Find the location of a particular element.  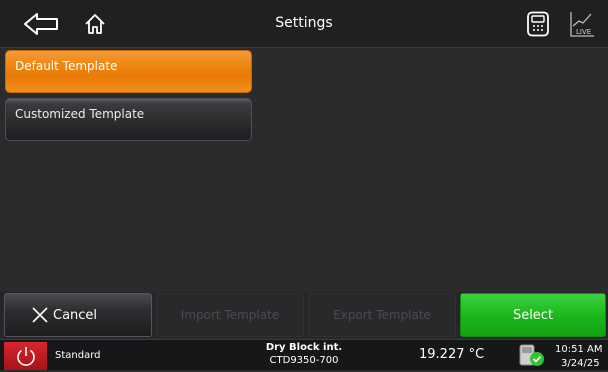

calculator-button is located at coordinates (538, 24).